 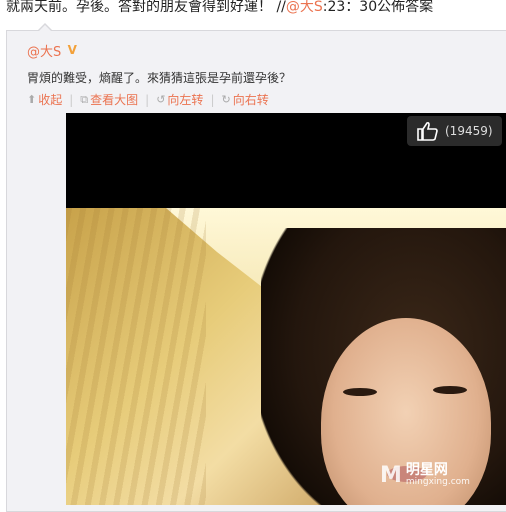 What do you see at coordinates (244, 99) in the screenshot?
I see `rotate-right-button: ↻ 向右转` at bounding box center [244, 99].